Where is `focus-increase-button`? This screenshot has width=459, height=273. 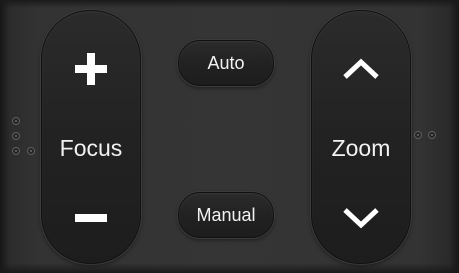 focus-increase-button is located at coordinates (91, 69).